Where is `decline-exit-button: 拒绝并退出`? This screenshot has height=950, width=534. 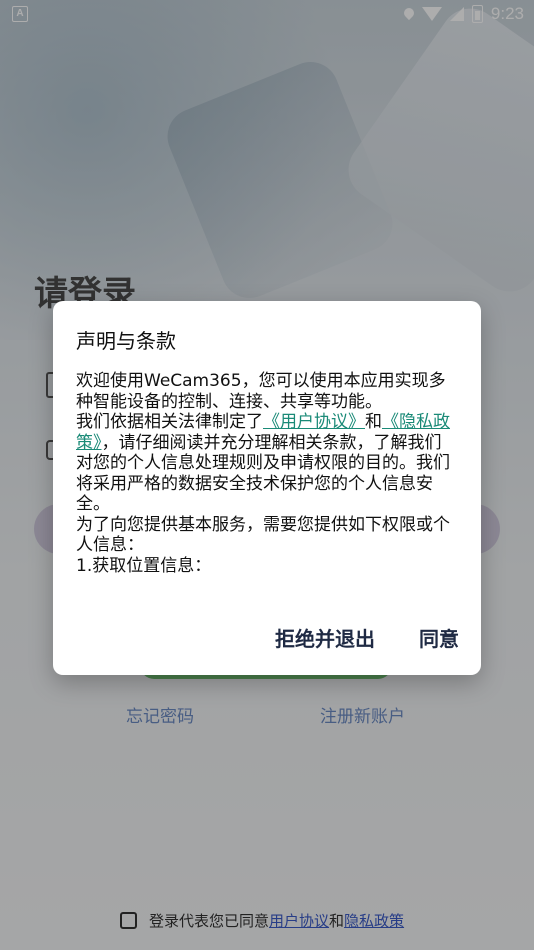 decline-exit-button: 拒绝并退出 is located at coordinates (325, 637).